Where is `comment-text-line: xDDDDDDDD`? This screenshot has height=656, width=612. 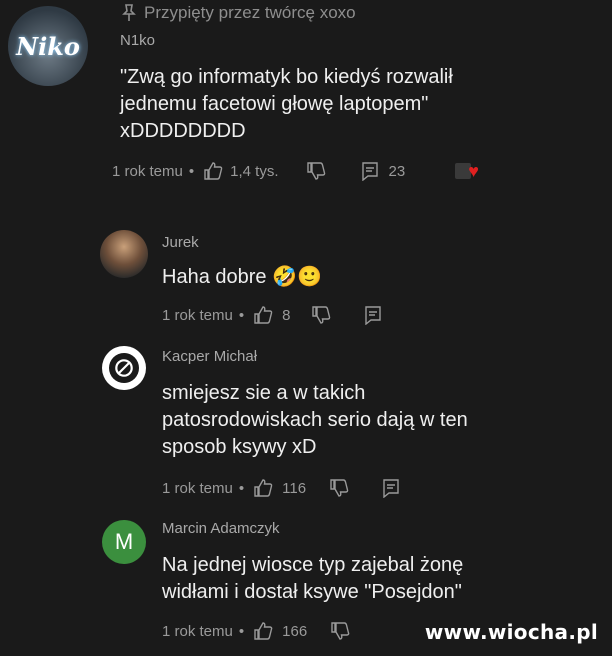 comment-text-line: xDDDDDDDD is located at coordinates (183, 131).